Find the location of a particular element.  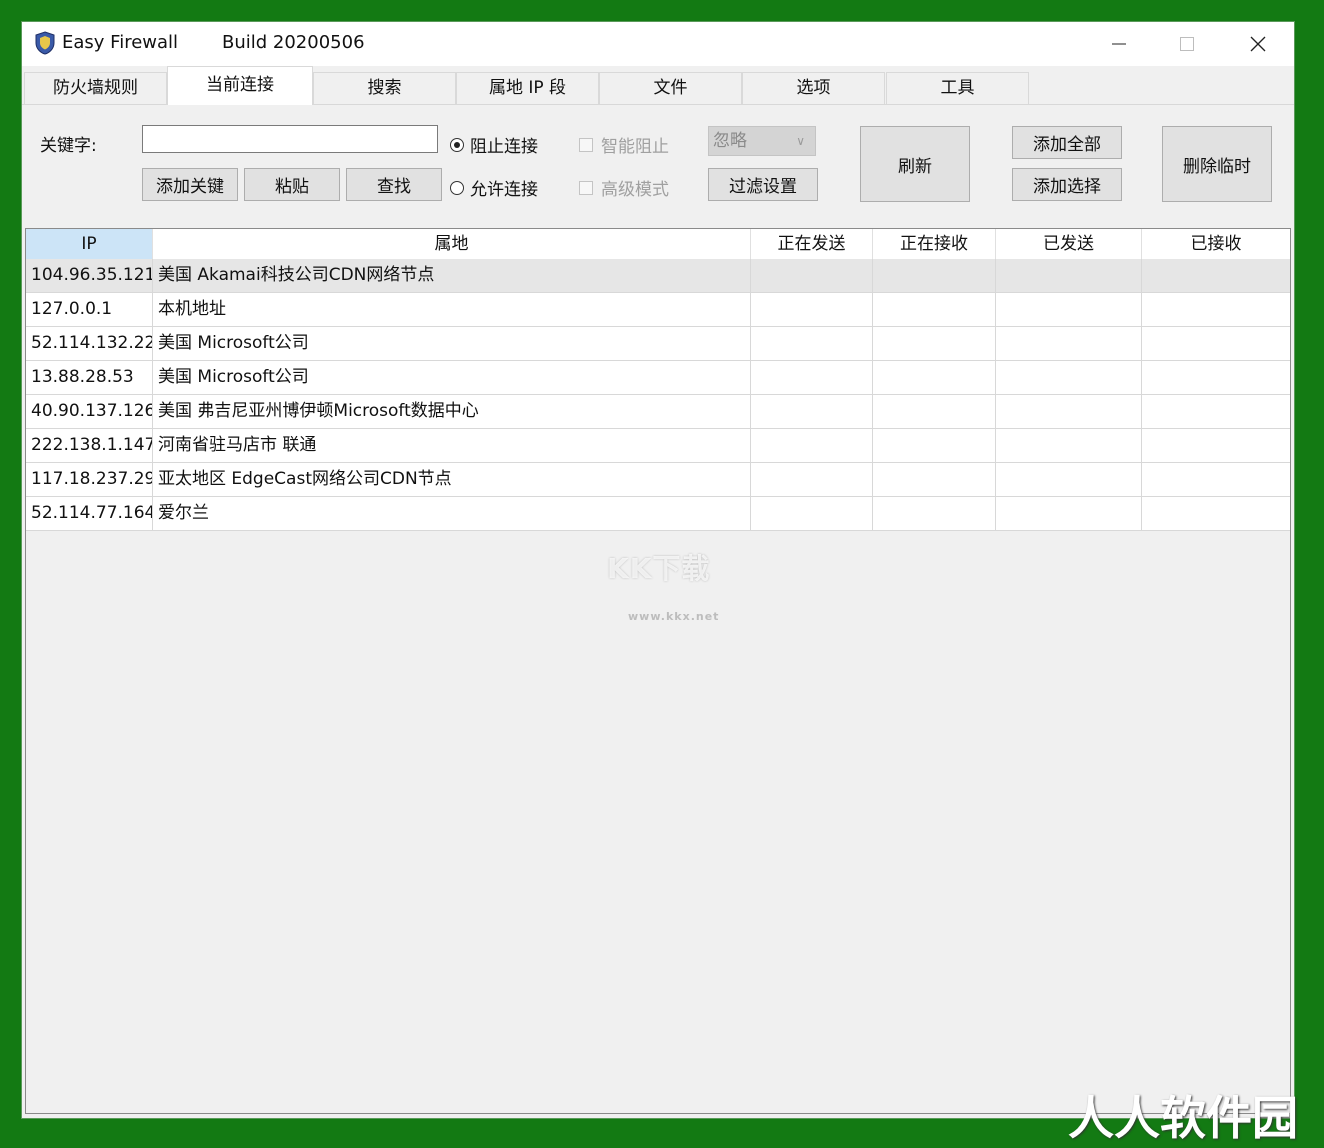

table-row: 222.138.1.147 河南省驻马店市 联通 is located at coordinates (658, 446).